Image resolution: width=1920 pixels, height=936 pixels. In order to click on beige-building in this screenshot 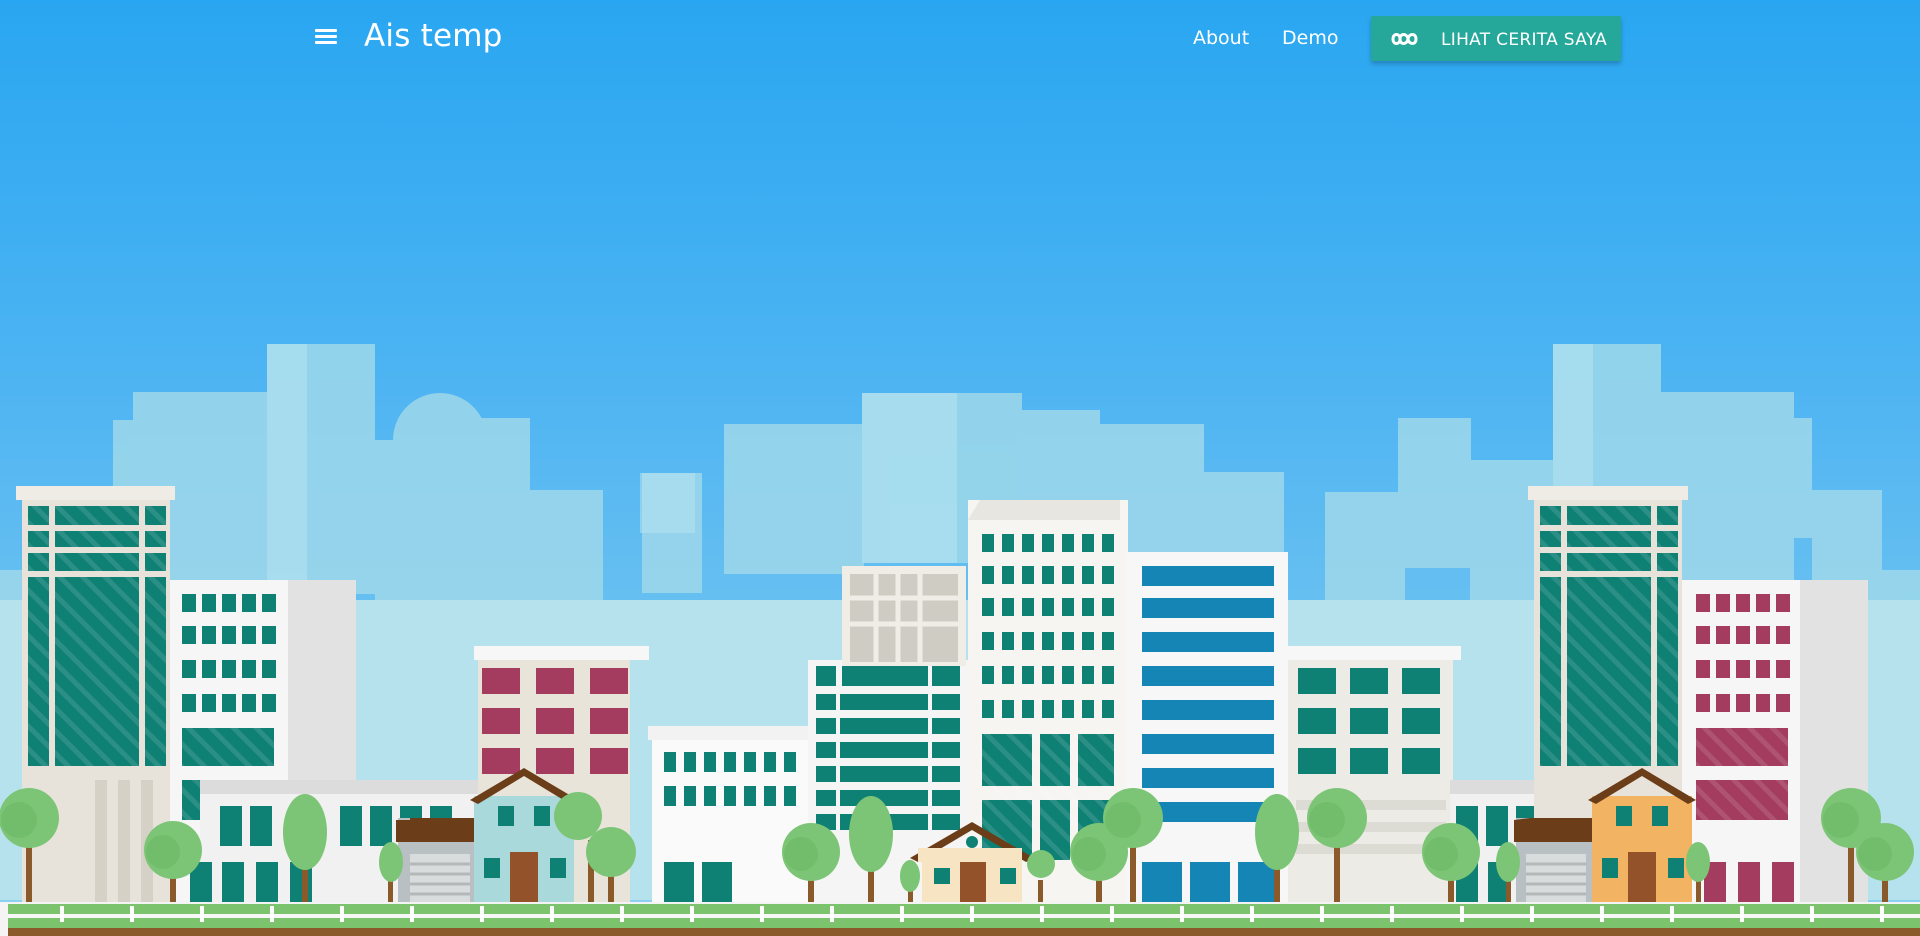, I will do `click(904, 616)`.